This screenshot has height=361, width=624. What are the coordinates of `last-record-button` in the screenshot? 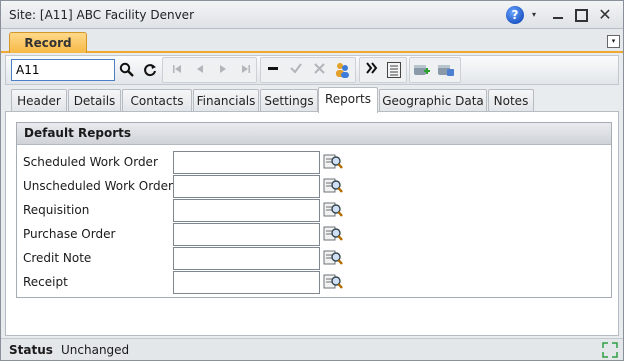 It's located at (246, 70).